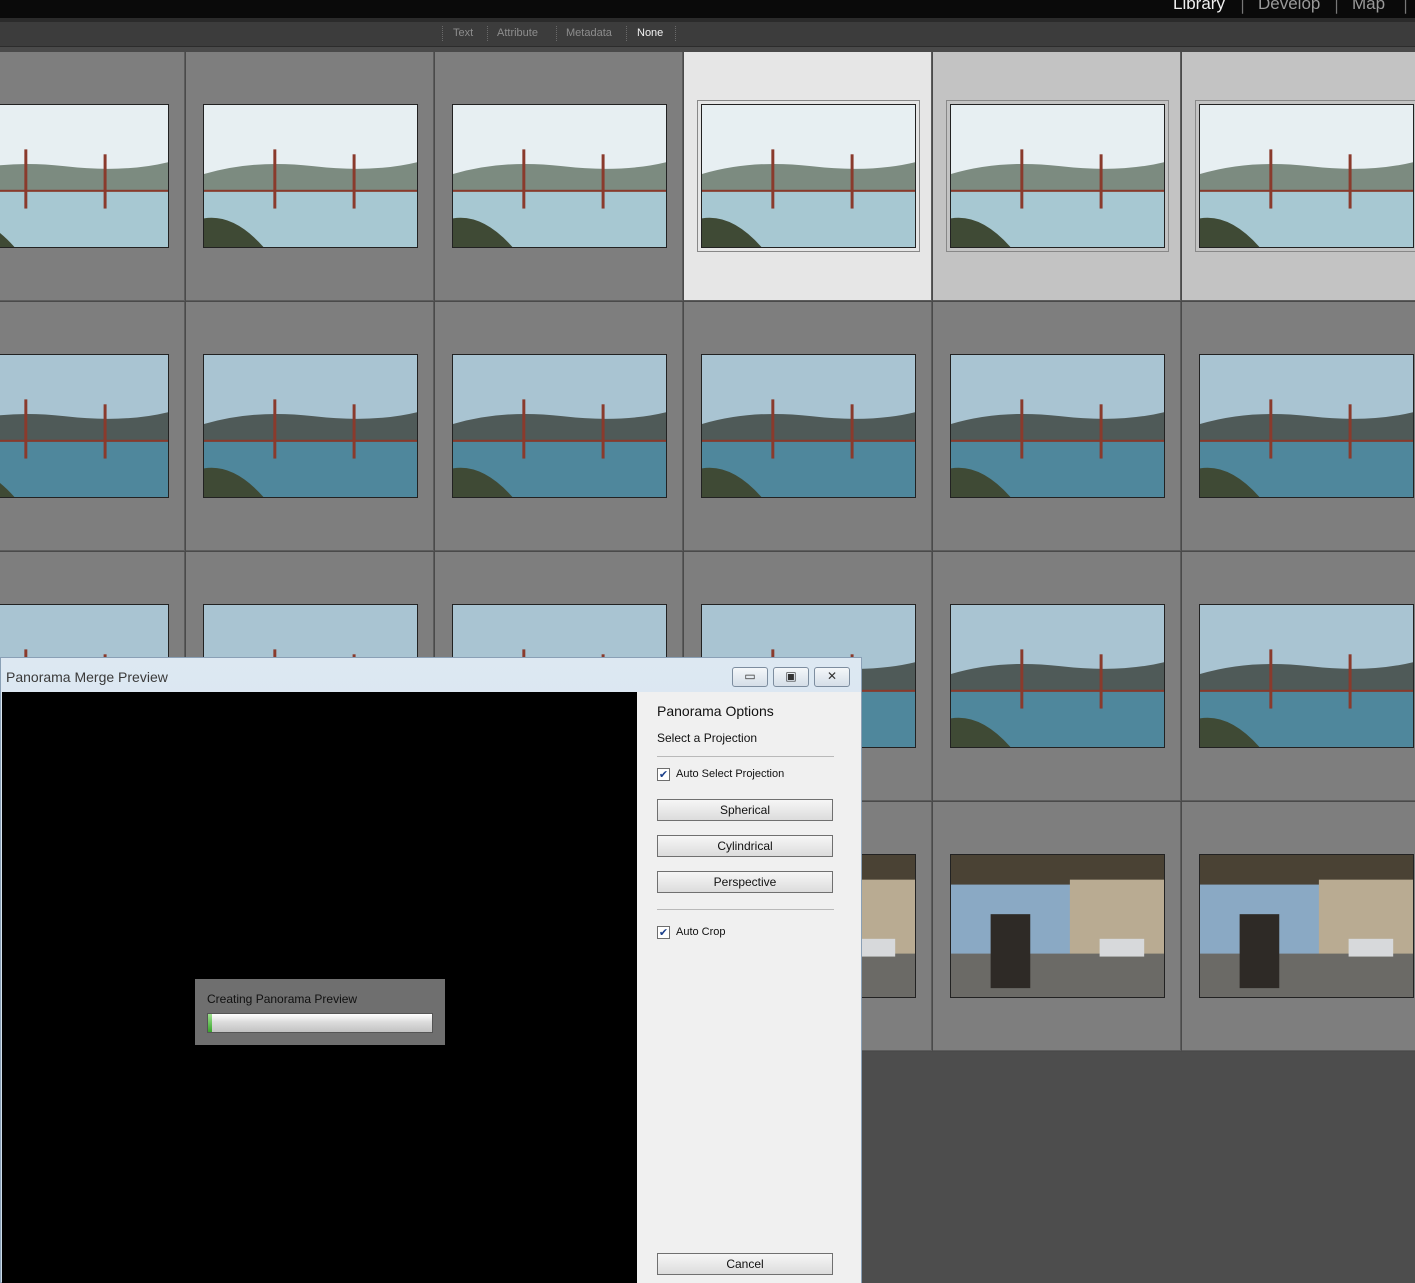 The image size is (1415, 1283). I want to click on progress-popup: Creating Panorama Preview, so click(320, 1012).